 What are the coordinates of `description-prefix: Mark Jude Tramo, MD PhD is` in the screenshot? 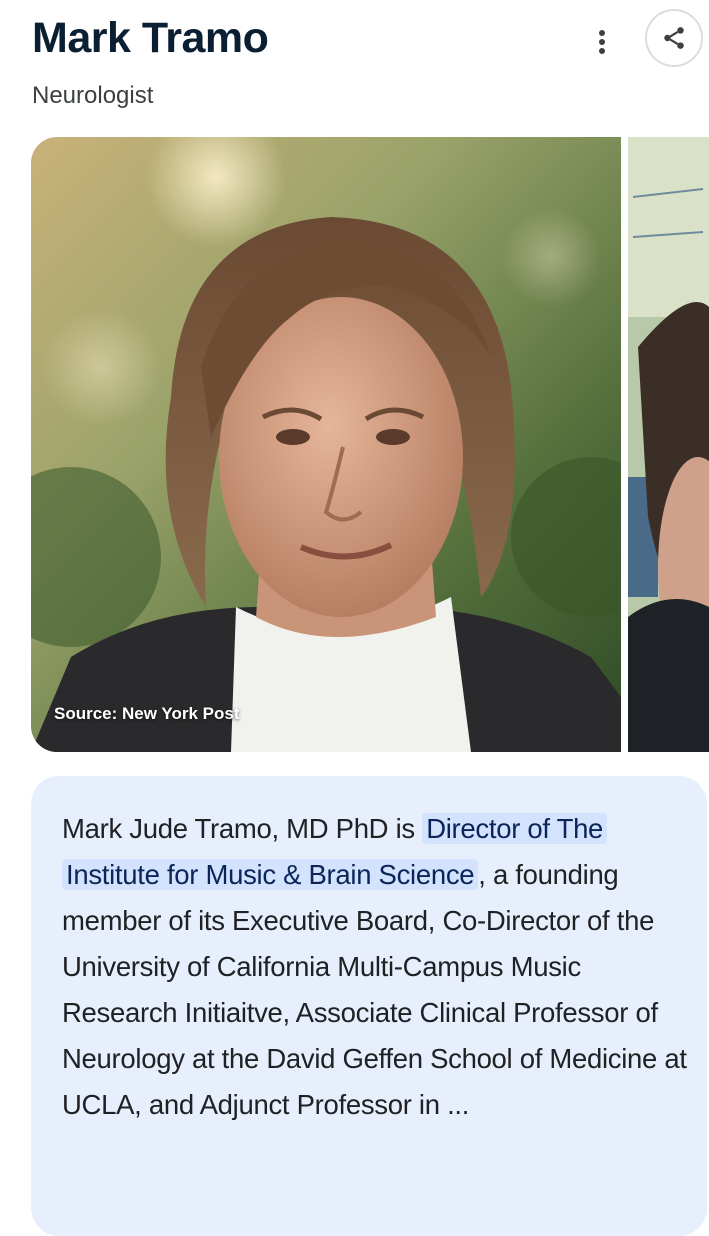 It's located at (242, 828).